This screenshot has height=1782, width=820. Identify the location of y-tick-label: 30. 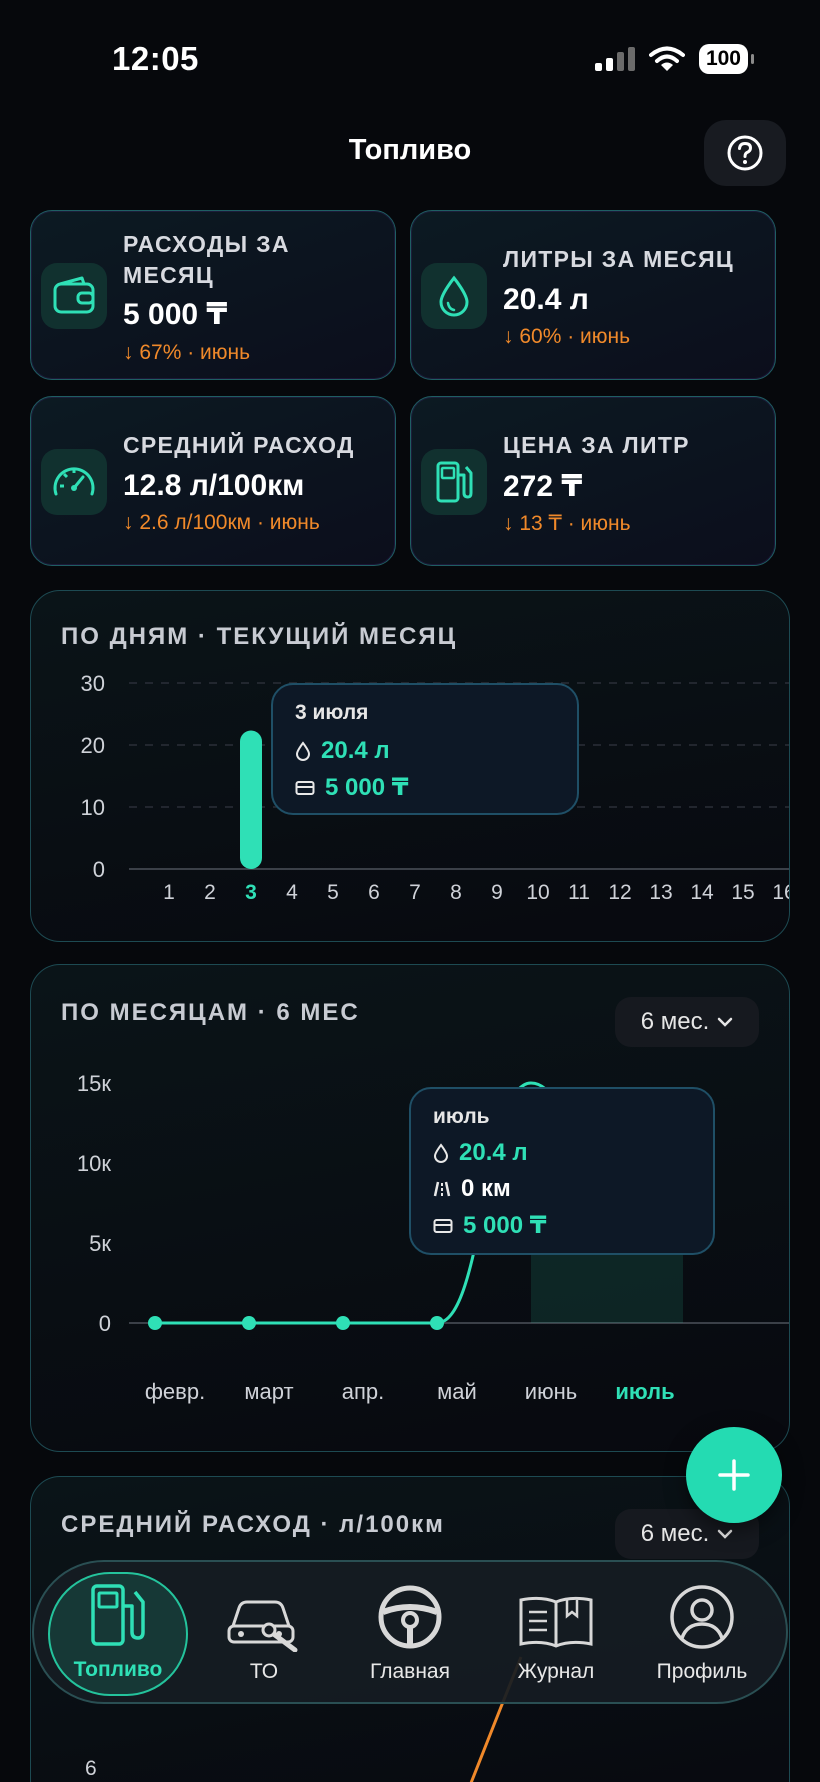
(93, 683).